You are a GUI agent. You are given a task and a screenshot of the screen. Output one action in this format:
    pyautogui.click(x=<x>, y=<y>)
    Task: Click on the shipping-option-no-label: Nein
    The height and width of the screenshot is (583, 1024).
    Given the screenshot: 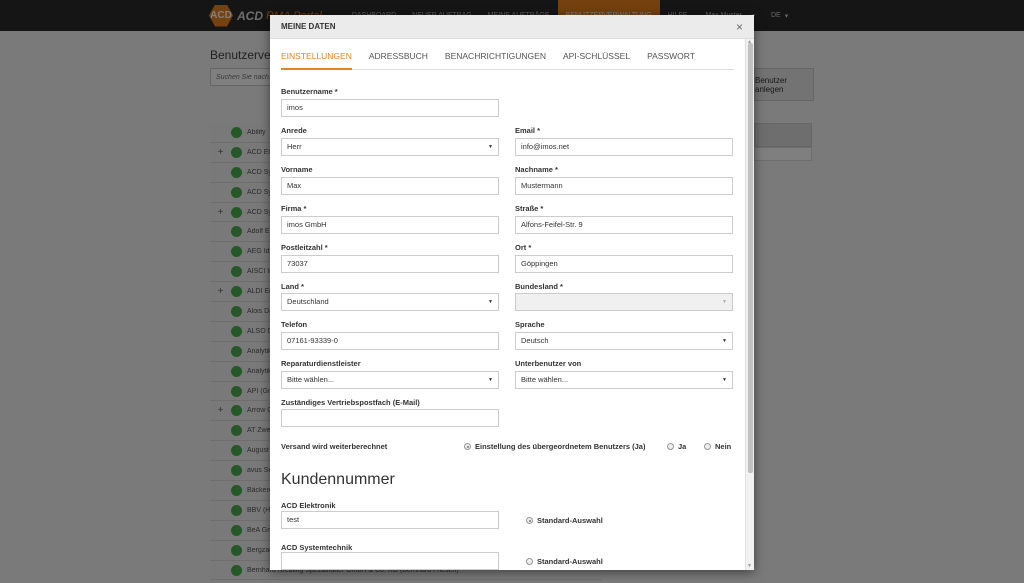 What is the action you would take?
    pyautogui.click(x=723, y=446)
    